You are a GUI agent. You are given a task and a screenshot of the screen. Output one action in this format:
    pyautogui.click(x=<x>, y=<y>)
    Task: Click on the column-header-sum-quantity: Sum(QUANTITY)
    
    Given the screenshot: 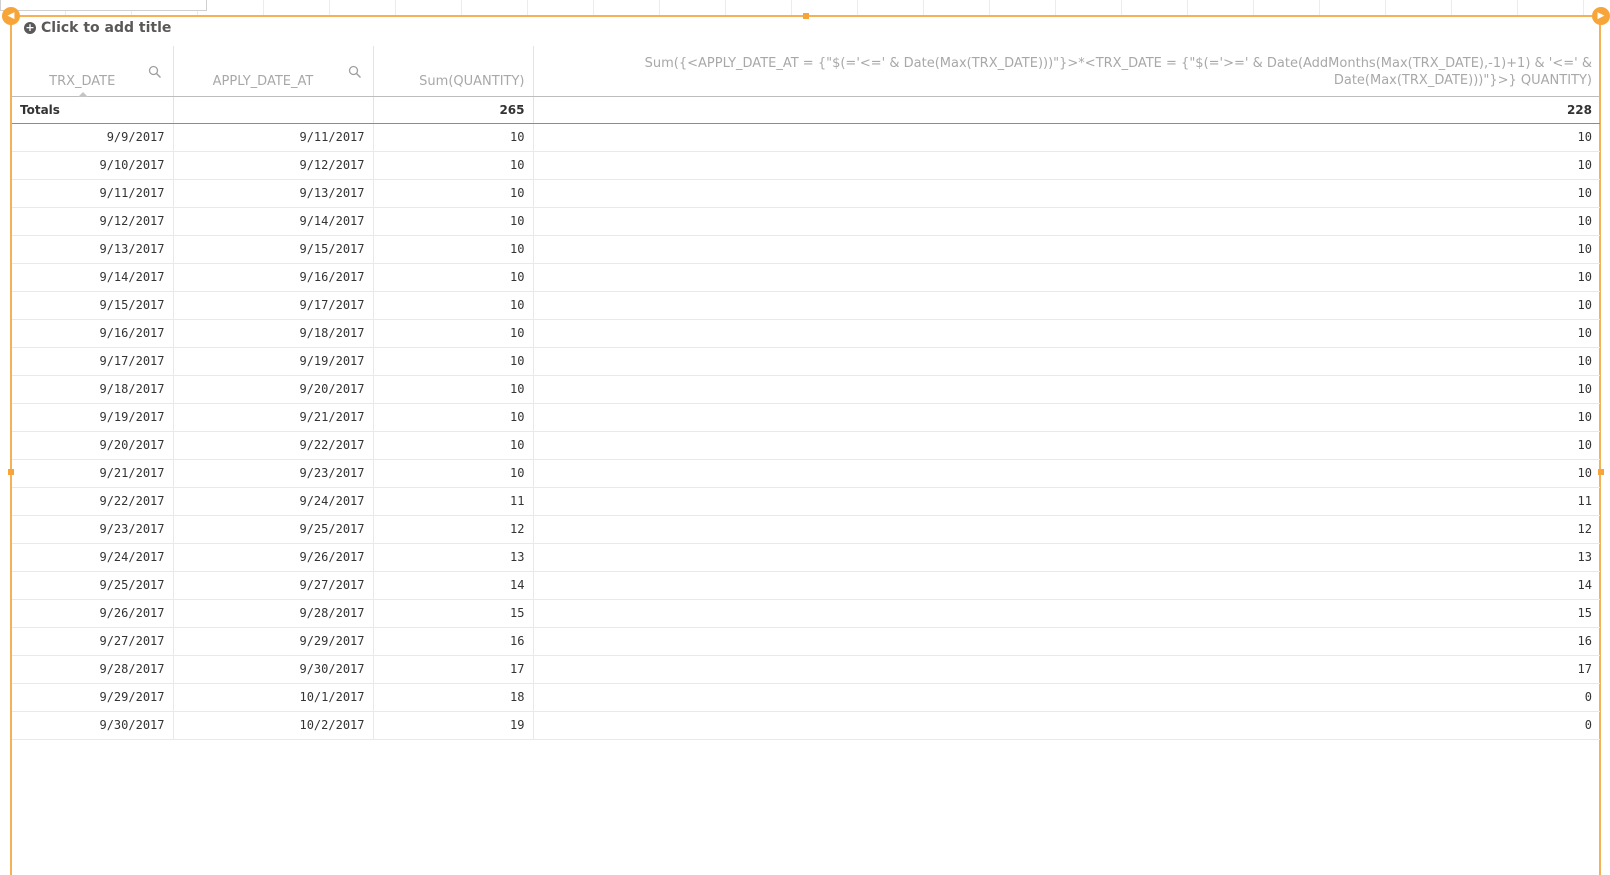 What is the action you would take?
    pyautogui.click(x=453, y=71)
    